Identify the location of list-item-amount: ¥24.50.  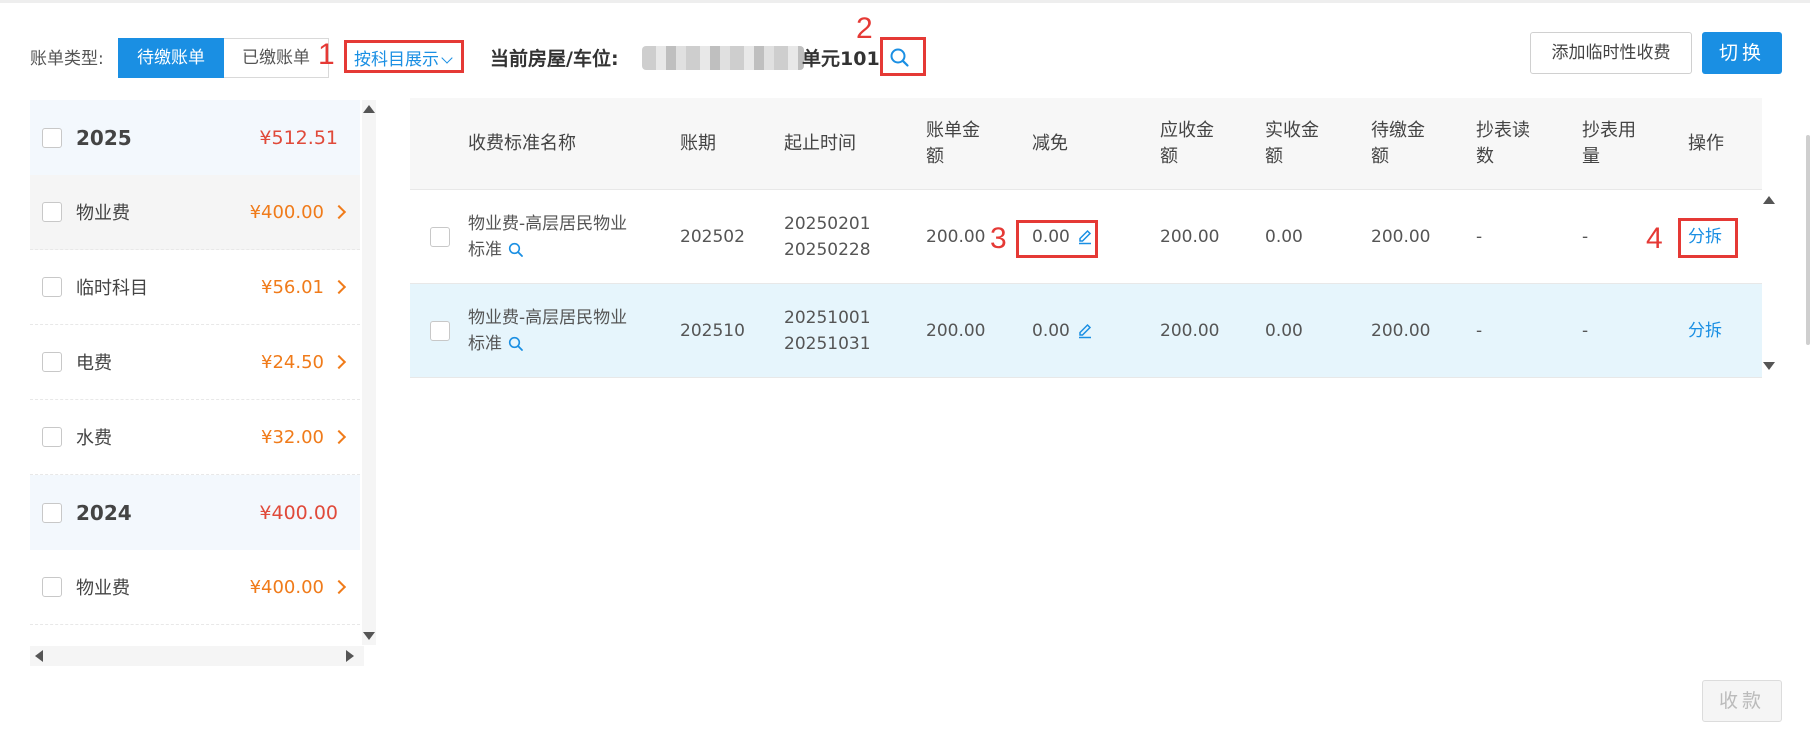
(292, 362).